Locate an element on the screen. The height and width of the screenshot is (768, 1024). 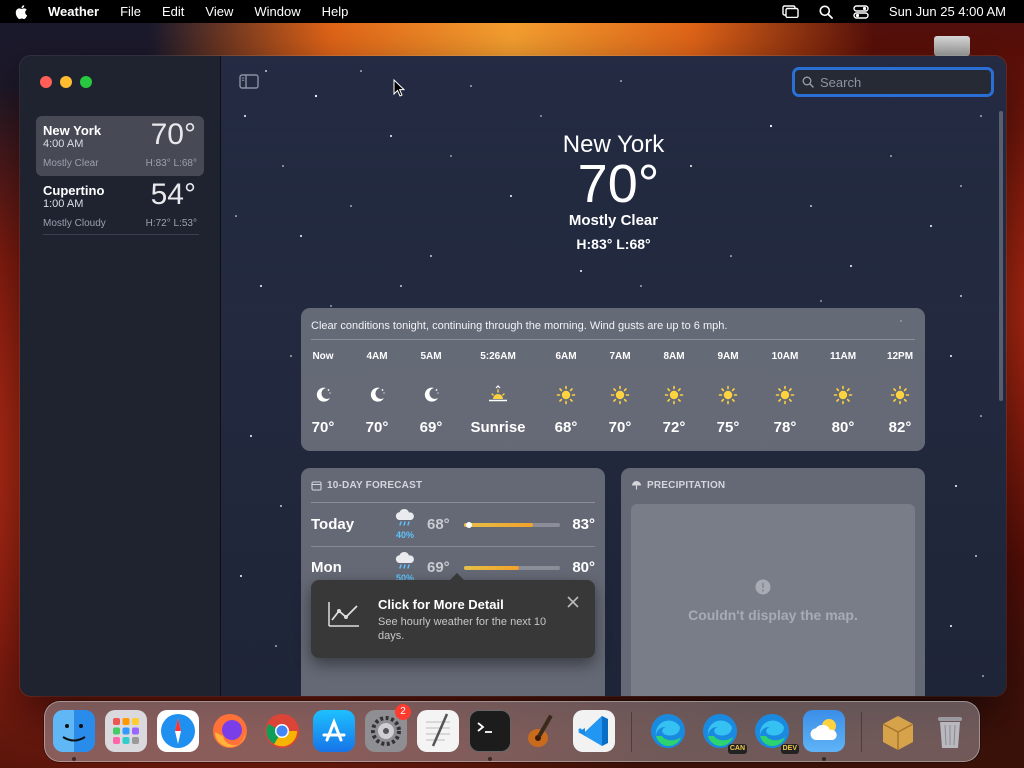
search-icon is located at coordinates (808, 82).